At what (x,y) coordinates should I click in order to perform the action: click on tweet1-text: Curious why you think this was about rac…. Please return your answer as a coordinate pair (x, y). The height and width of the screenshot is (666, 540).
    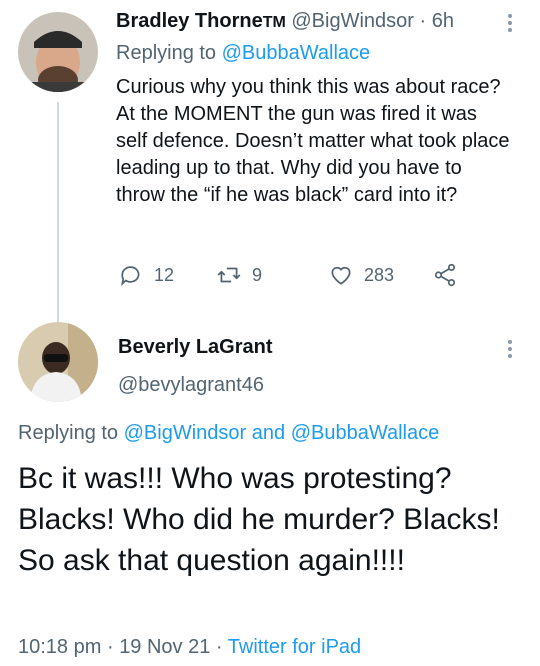
    Looking at the image, I should click on (313, 141).